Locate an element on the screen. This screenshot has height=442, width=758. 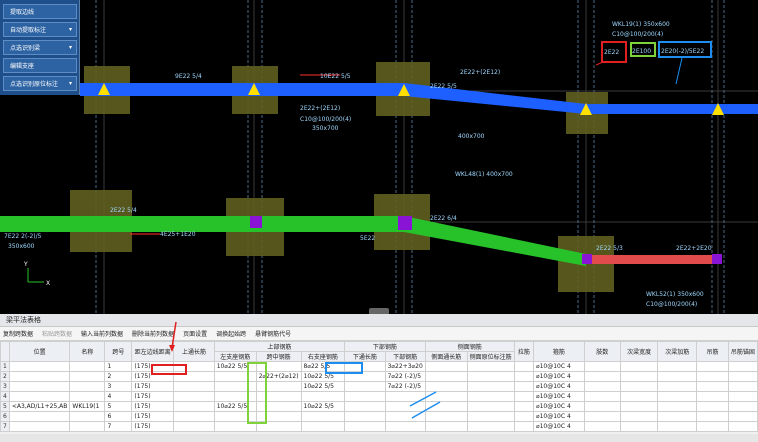
pick-identify-beam-button: 点选识别梁 ▾ is located at coordinates (40, 47).